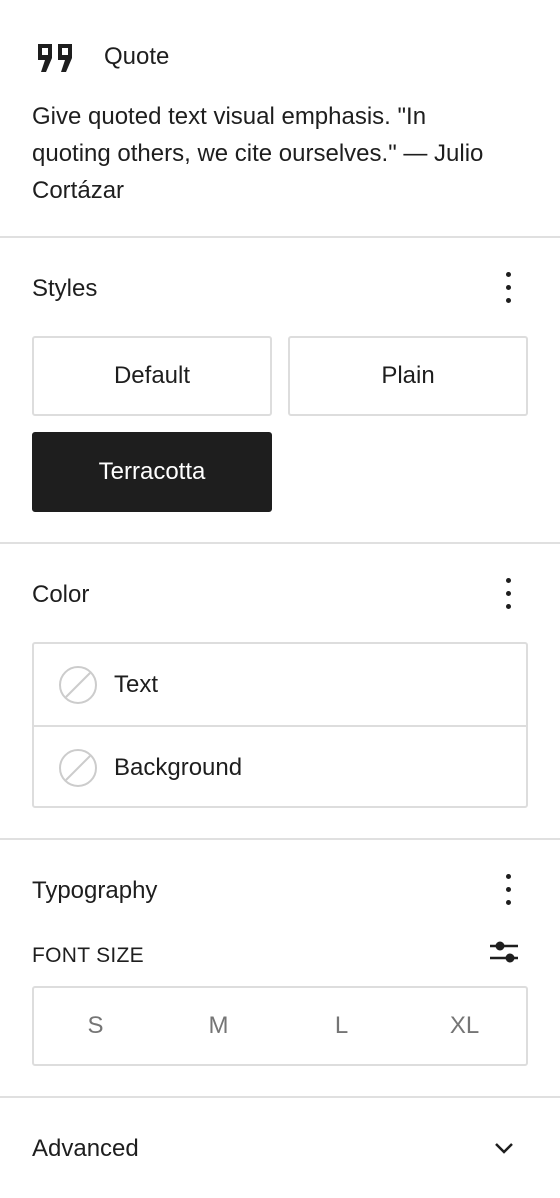 This screenshot has width=560, height=1198. Describe the element at coordinates (61, 594) in the screenshot. I see `color-title: Color` at that location.